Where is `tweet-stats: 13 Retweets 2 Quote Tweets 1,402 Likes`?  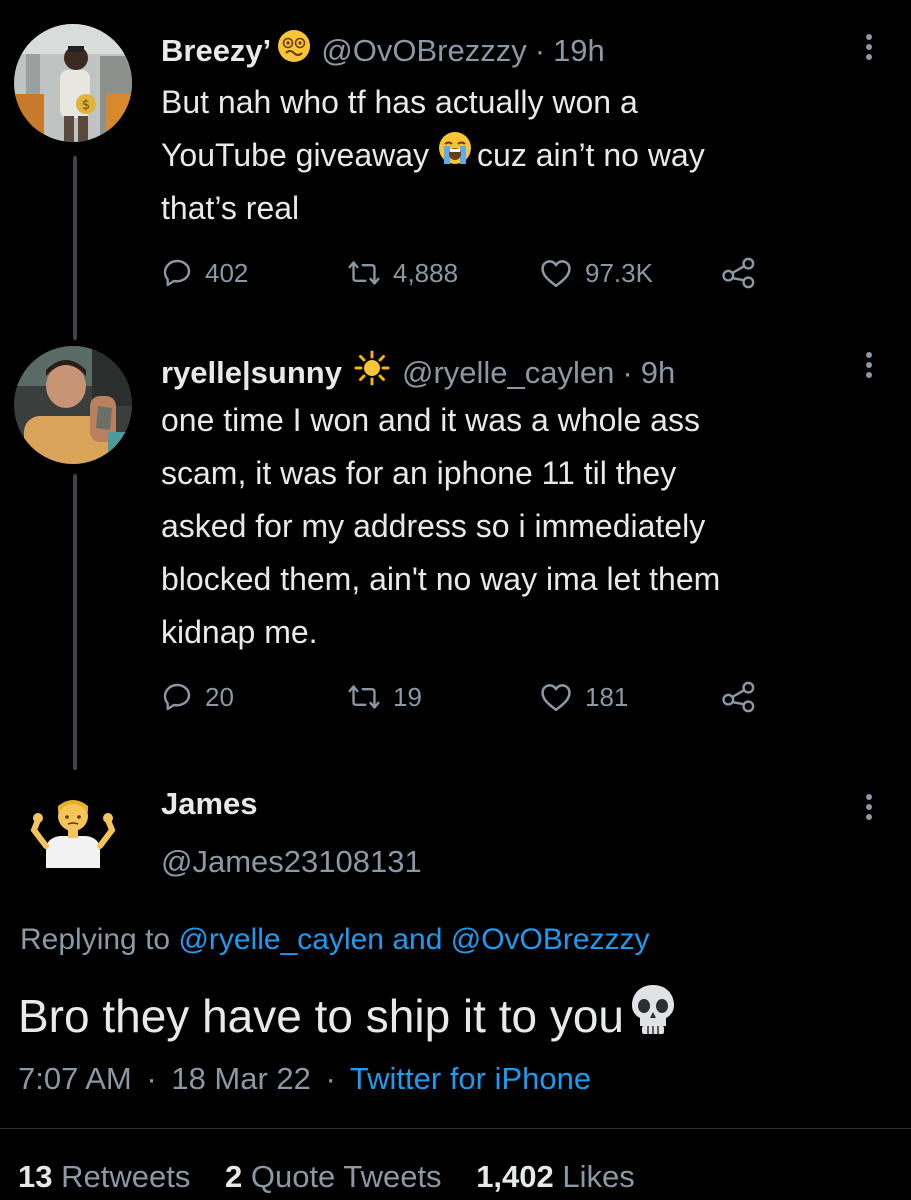 tweet-stats: 13 Retweets 2 Quote Tweets 1,402 Likes is located at coordinates (339, 1177).